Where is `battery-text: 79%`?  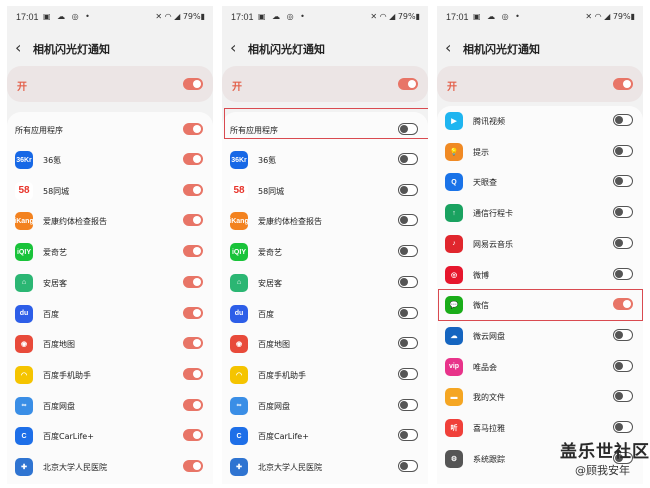 battery-text: 79% is located at coordinates (191, 16).